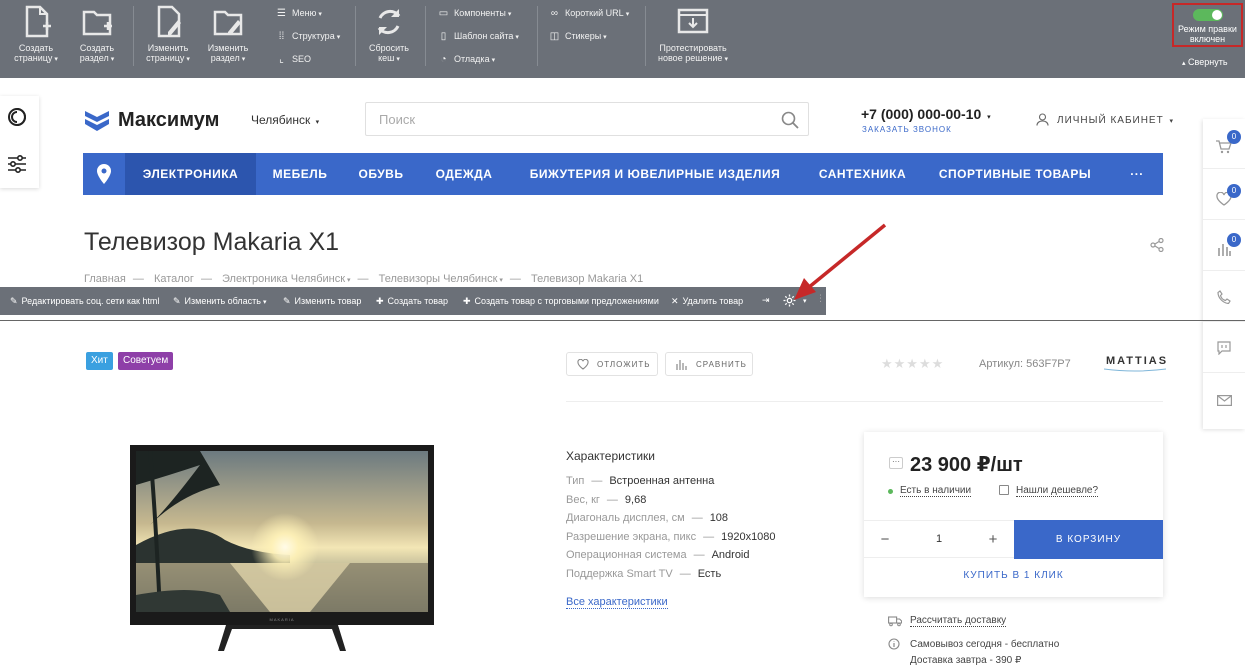 The height and width of the screenshot is (666, 1245). I want to click on spec-row: Вес, кг —9,68, so click(606, 500).